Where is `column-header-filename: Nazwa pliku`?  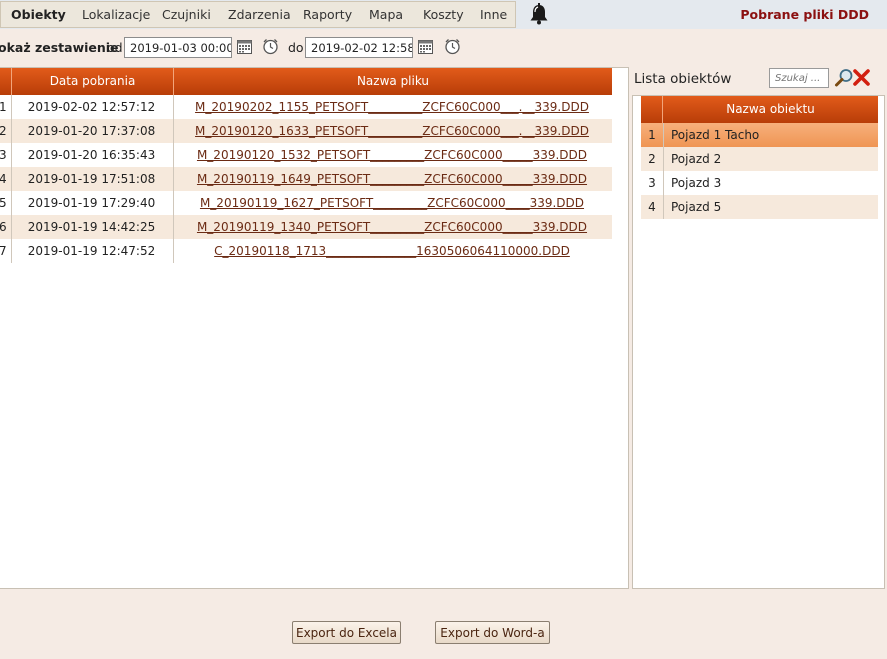 column-header-filename: Nazwa pliku is located at coordinates (393, 81).